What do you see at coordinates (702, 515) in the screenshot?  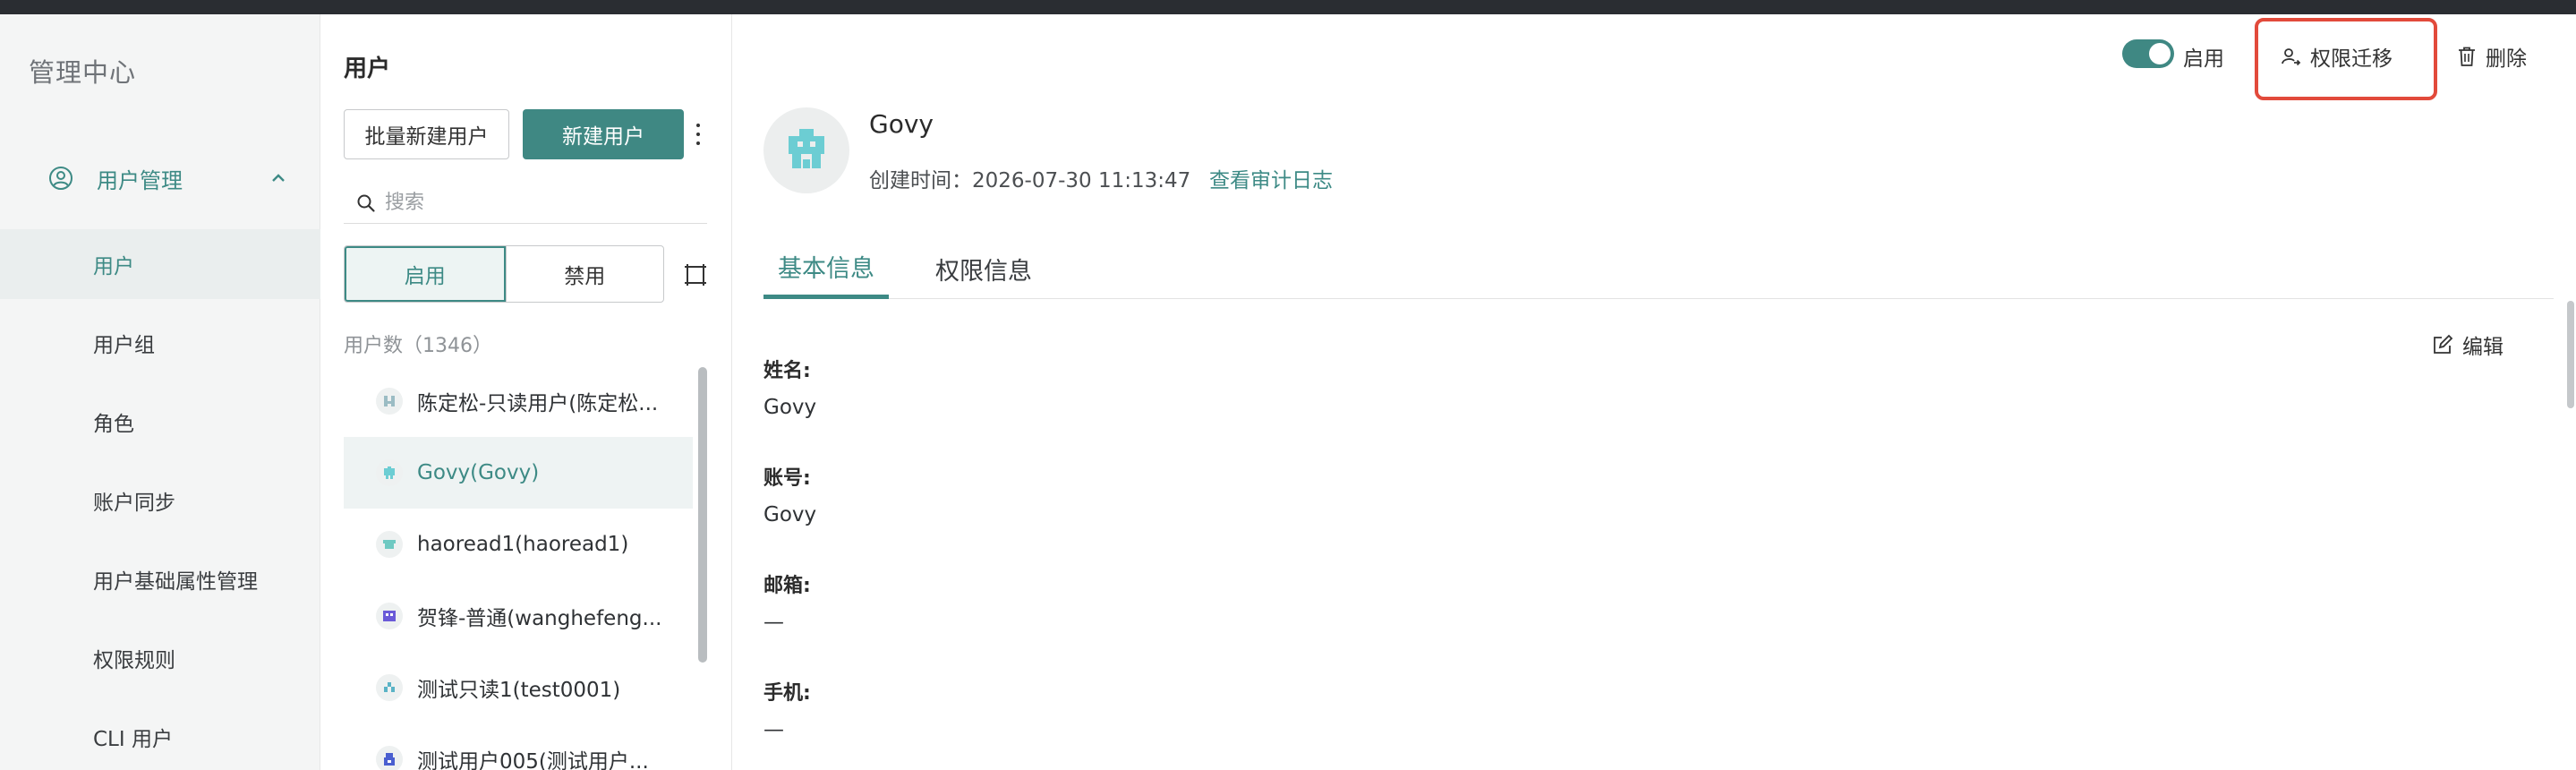 I see `list-scrollbar` at bounding box center [702, 515].